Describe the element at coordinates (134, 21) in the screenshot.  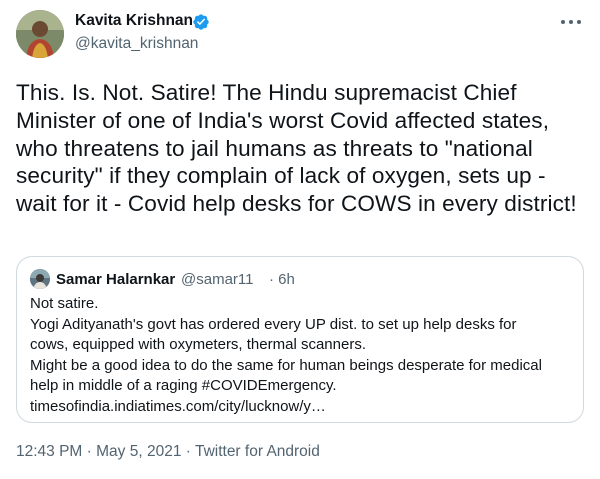
I see `author-name: Kavita Krishnan` at that location.